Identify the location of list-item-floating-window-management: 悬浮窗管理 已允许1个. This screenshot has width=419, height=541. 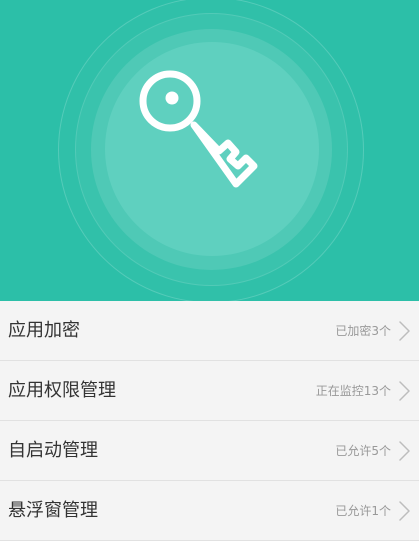
(209, 511).